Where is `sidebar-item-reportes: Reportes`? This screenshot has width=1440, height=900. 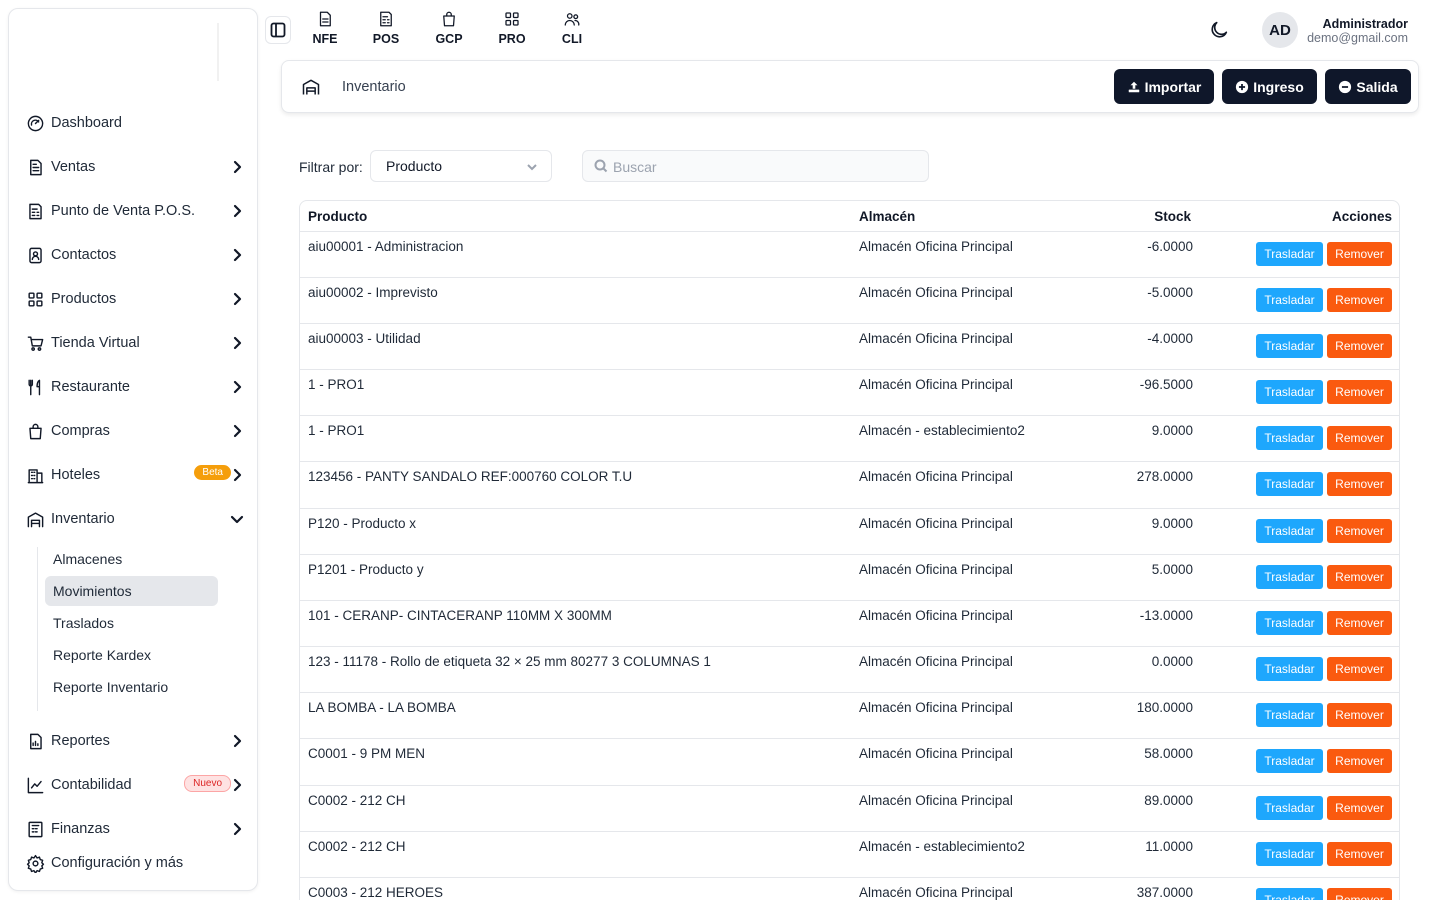
sidebar-item-reportes: Reportes is located at coordinates (137, 741).